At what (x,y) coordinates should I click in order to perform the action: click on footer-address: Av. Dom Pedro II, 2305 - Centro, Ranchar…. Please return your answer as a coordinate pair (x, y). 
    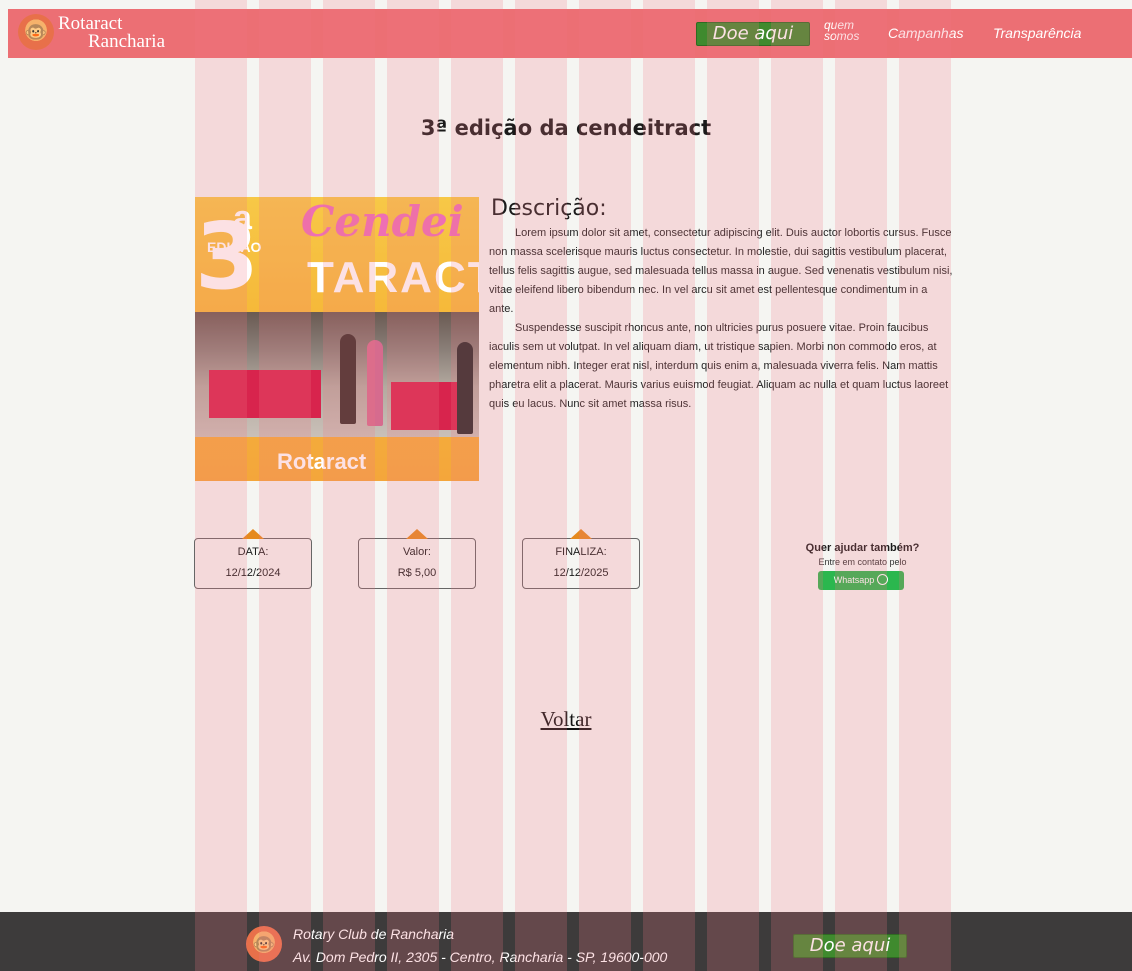
    Looking at the image, I should click on (480, 957).